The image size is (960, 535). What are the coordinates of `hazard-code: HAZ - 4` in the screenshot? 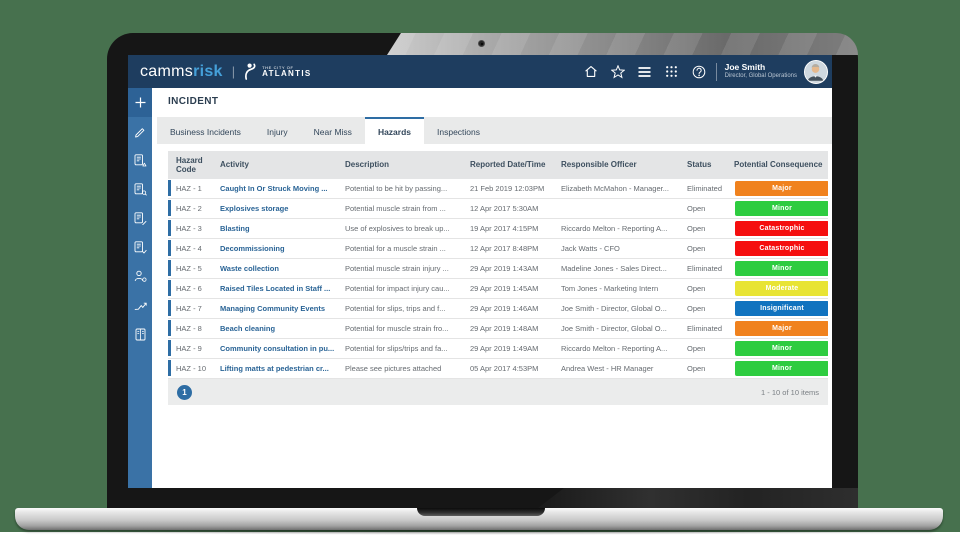 It's located at (189, 248).